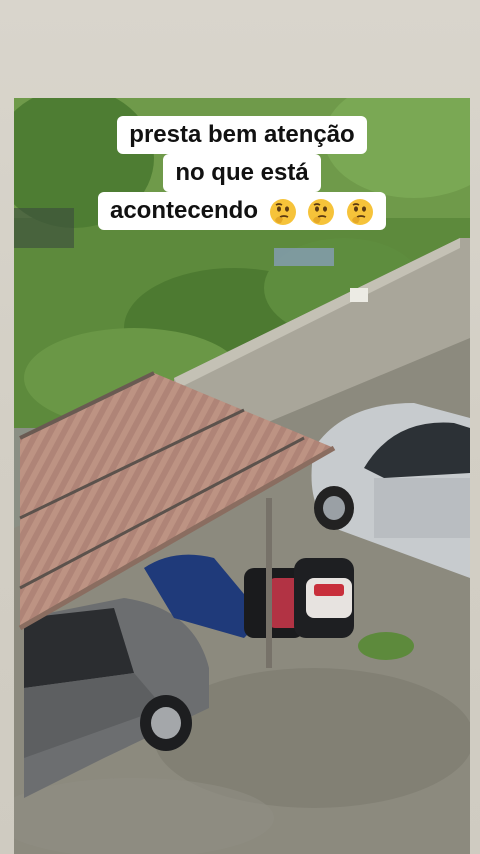 This screenshot has height=854, width=480. I want to click on caption-line-3: acontecendo, so click(242, 211).